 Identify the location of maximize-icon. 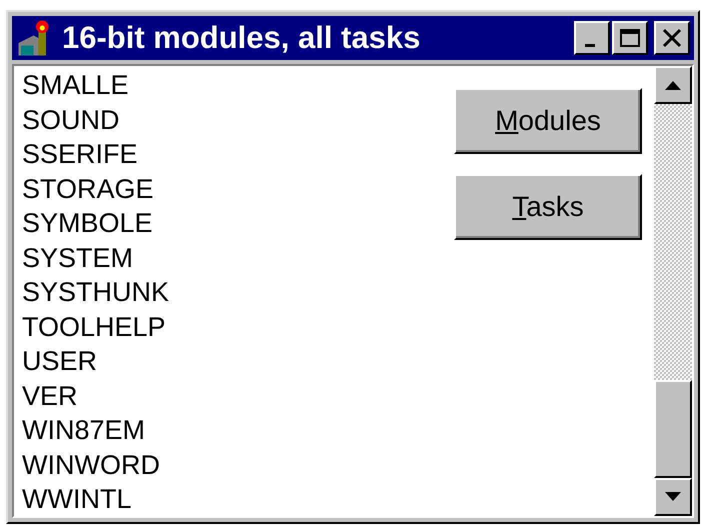
(630, 38).